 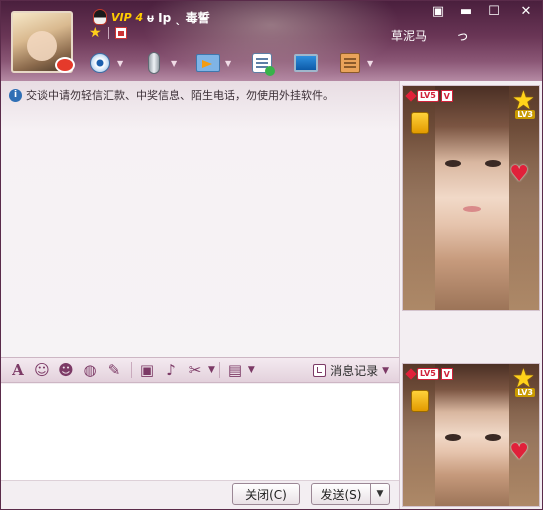 I want to click on webcam-icon, so click(x=100, y=63).